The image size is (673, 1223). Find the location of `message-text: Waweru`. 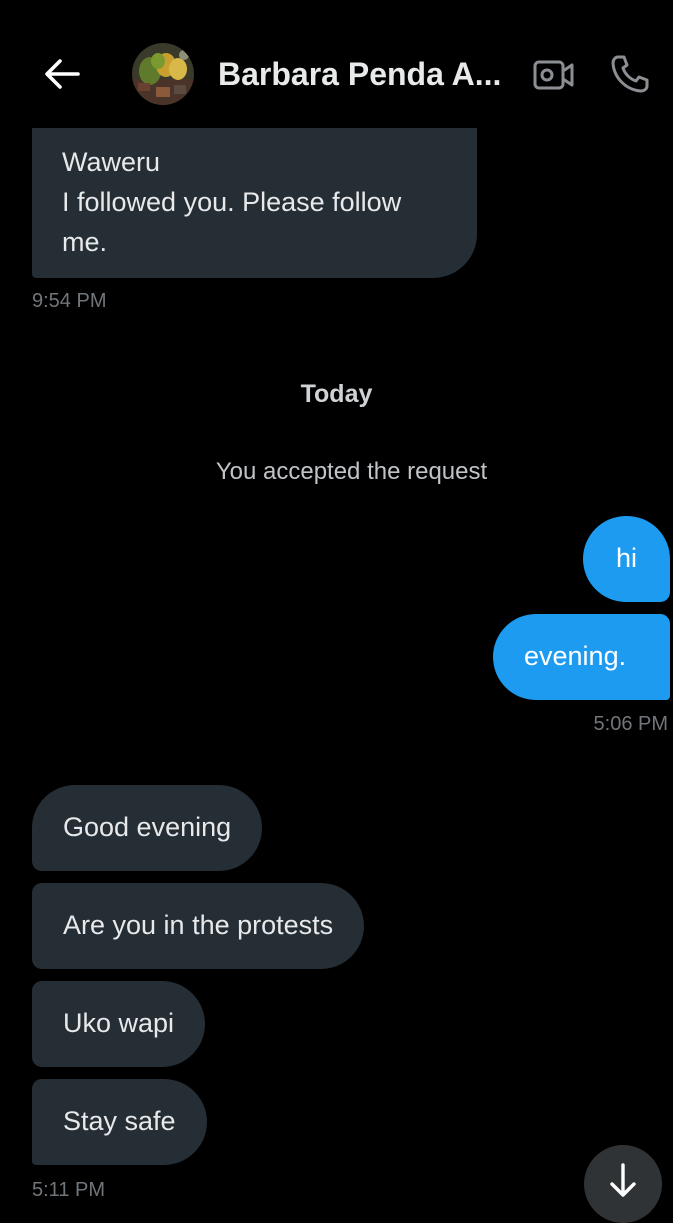

message-text: Waweru is located at coordinates (111, 162).